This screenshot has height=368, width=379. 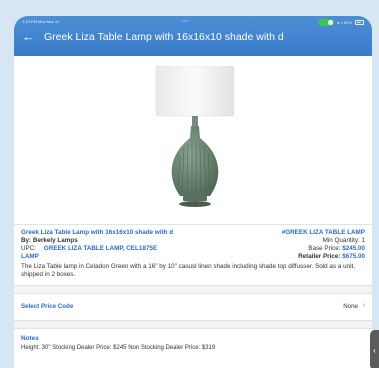 I want to click on retail-price: $675.00, so click(x=353, y=256).